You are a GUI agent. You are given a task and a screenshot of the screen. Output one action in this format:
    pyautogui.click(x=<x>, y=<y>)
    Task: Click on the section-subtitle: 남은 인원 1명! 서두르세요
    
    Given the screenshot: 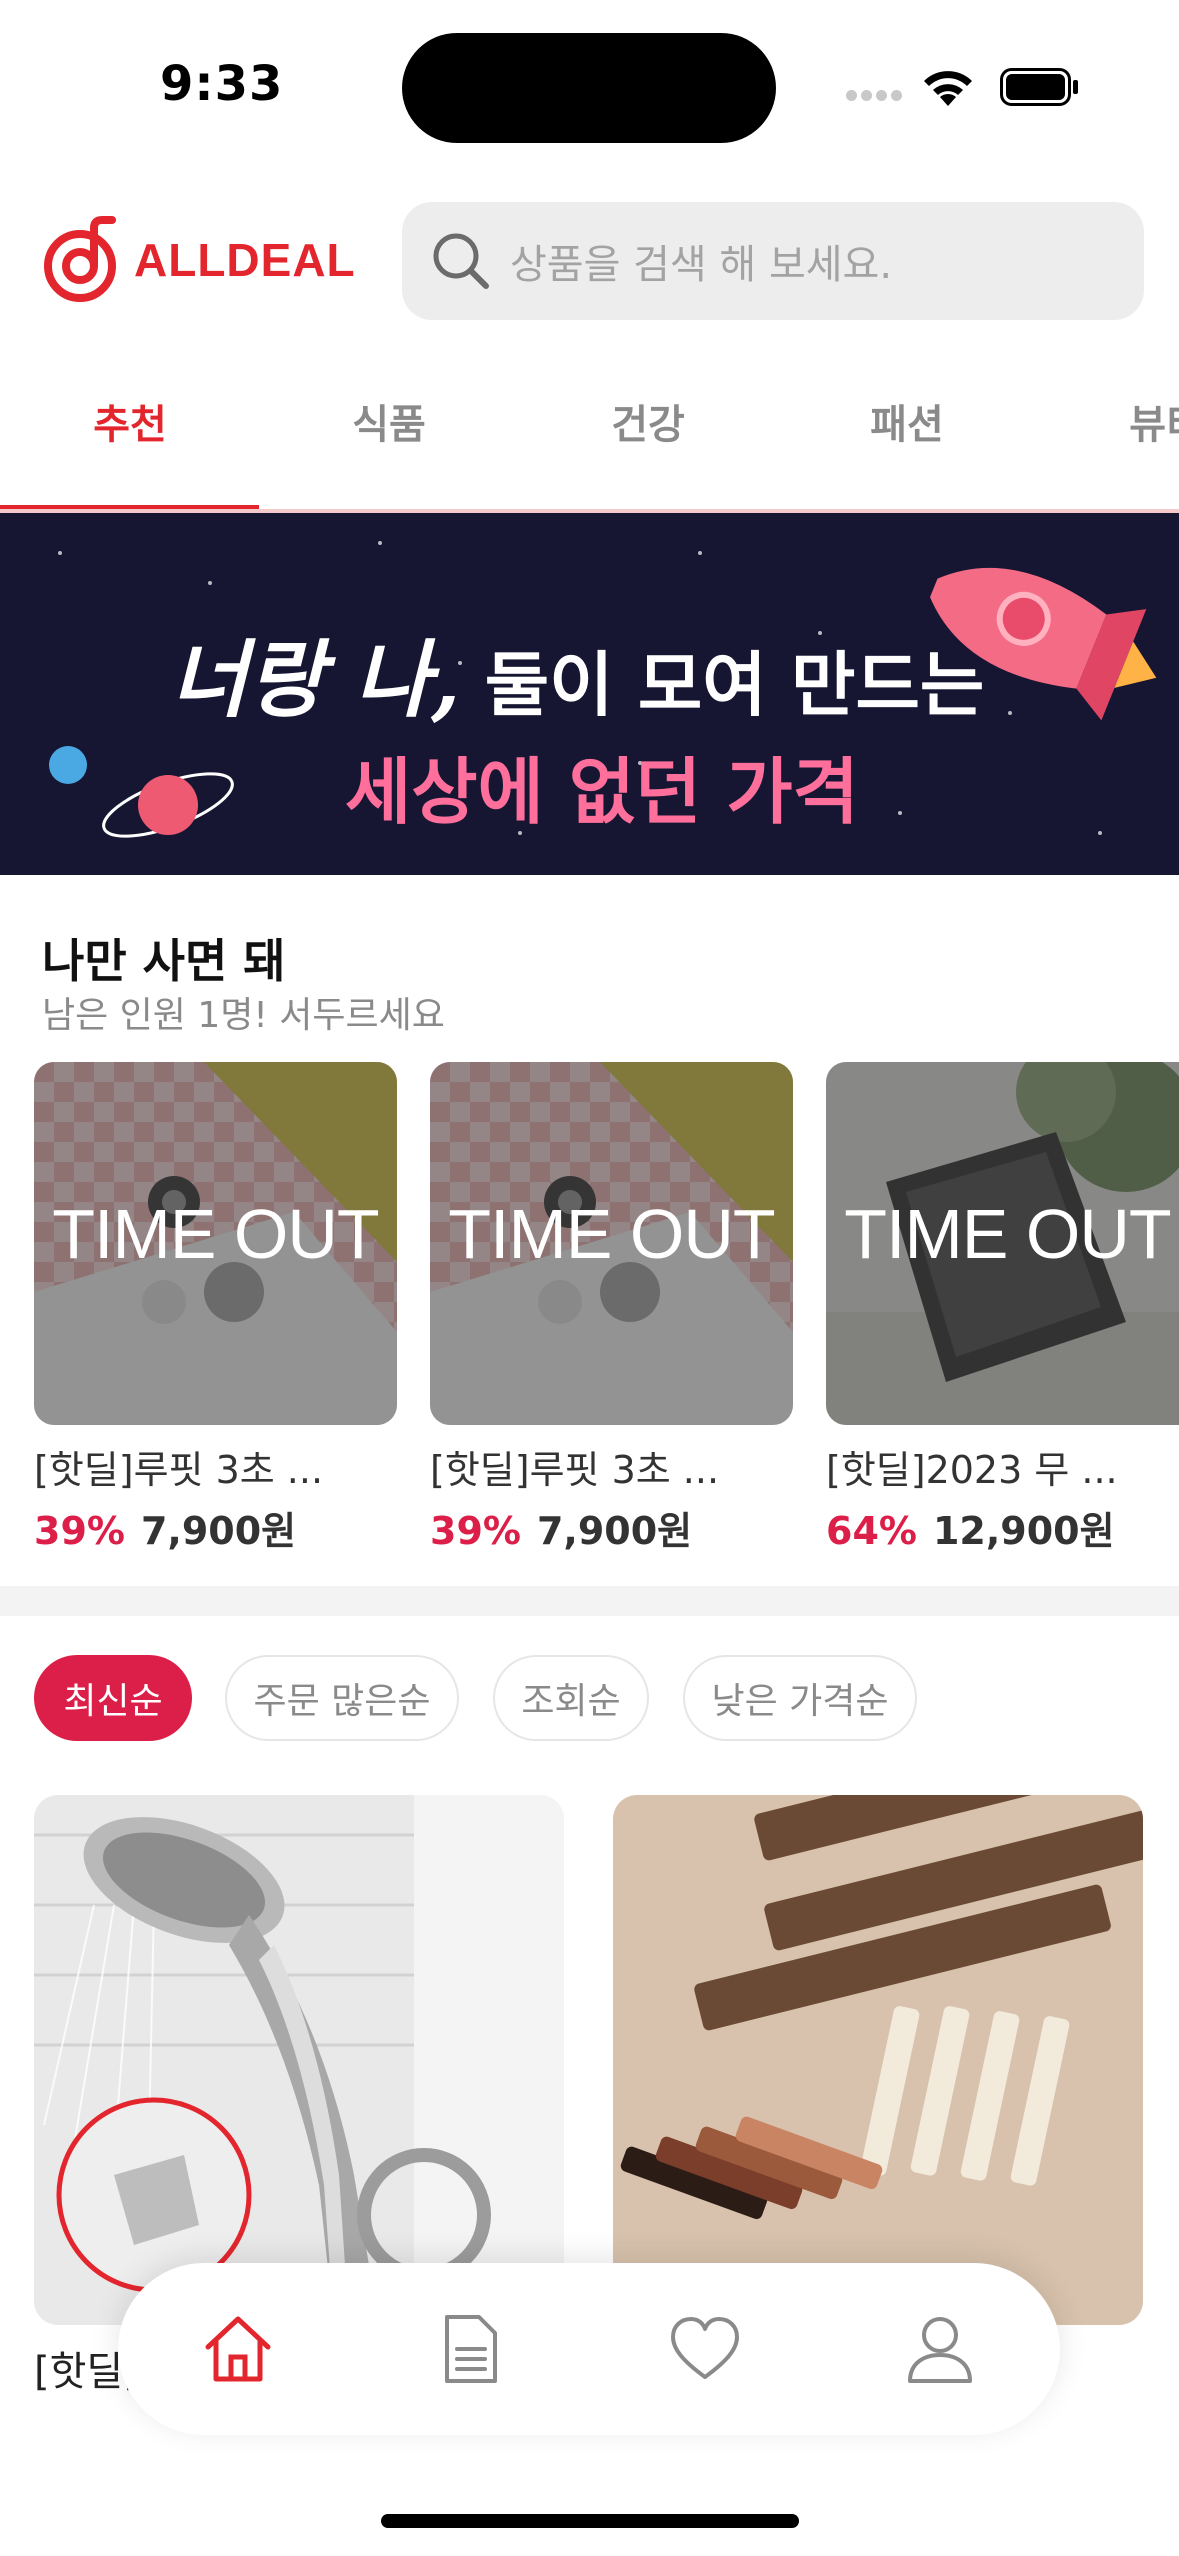 What is the action you would take?
    pyautogui.click(x=243, y=1015)
    